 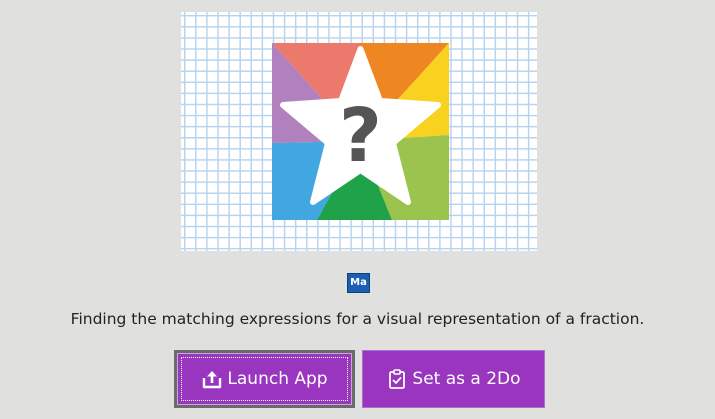 I want to click on launch-upload-icon, so click(x=212, y=379).